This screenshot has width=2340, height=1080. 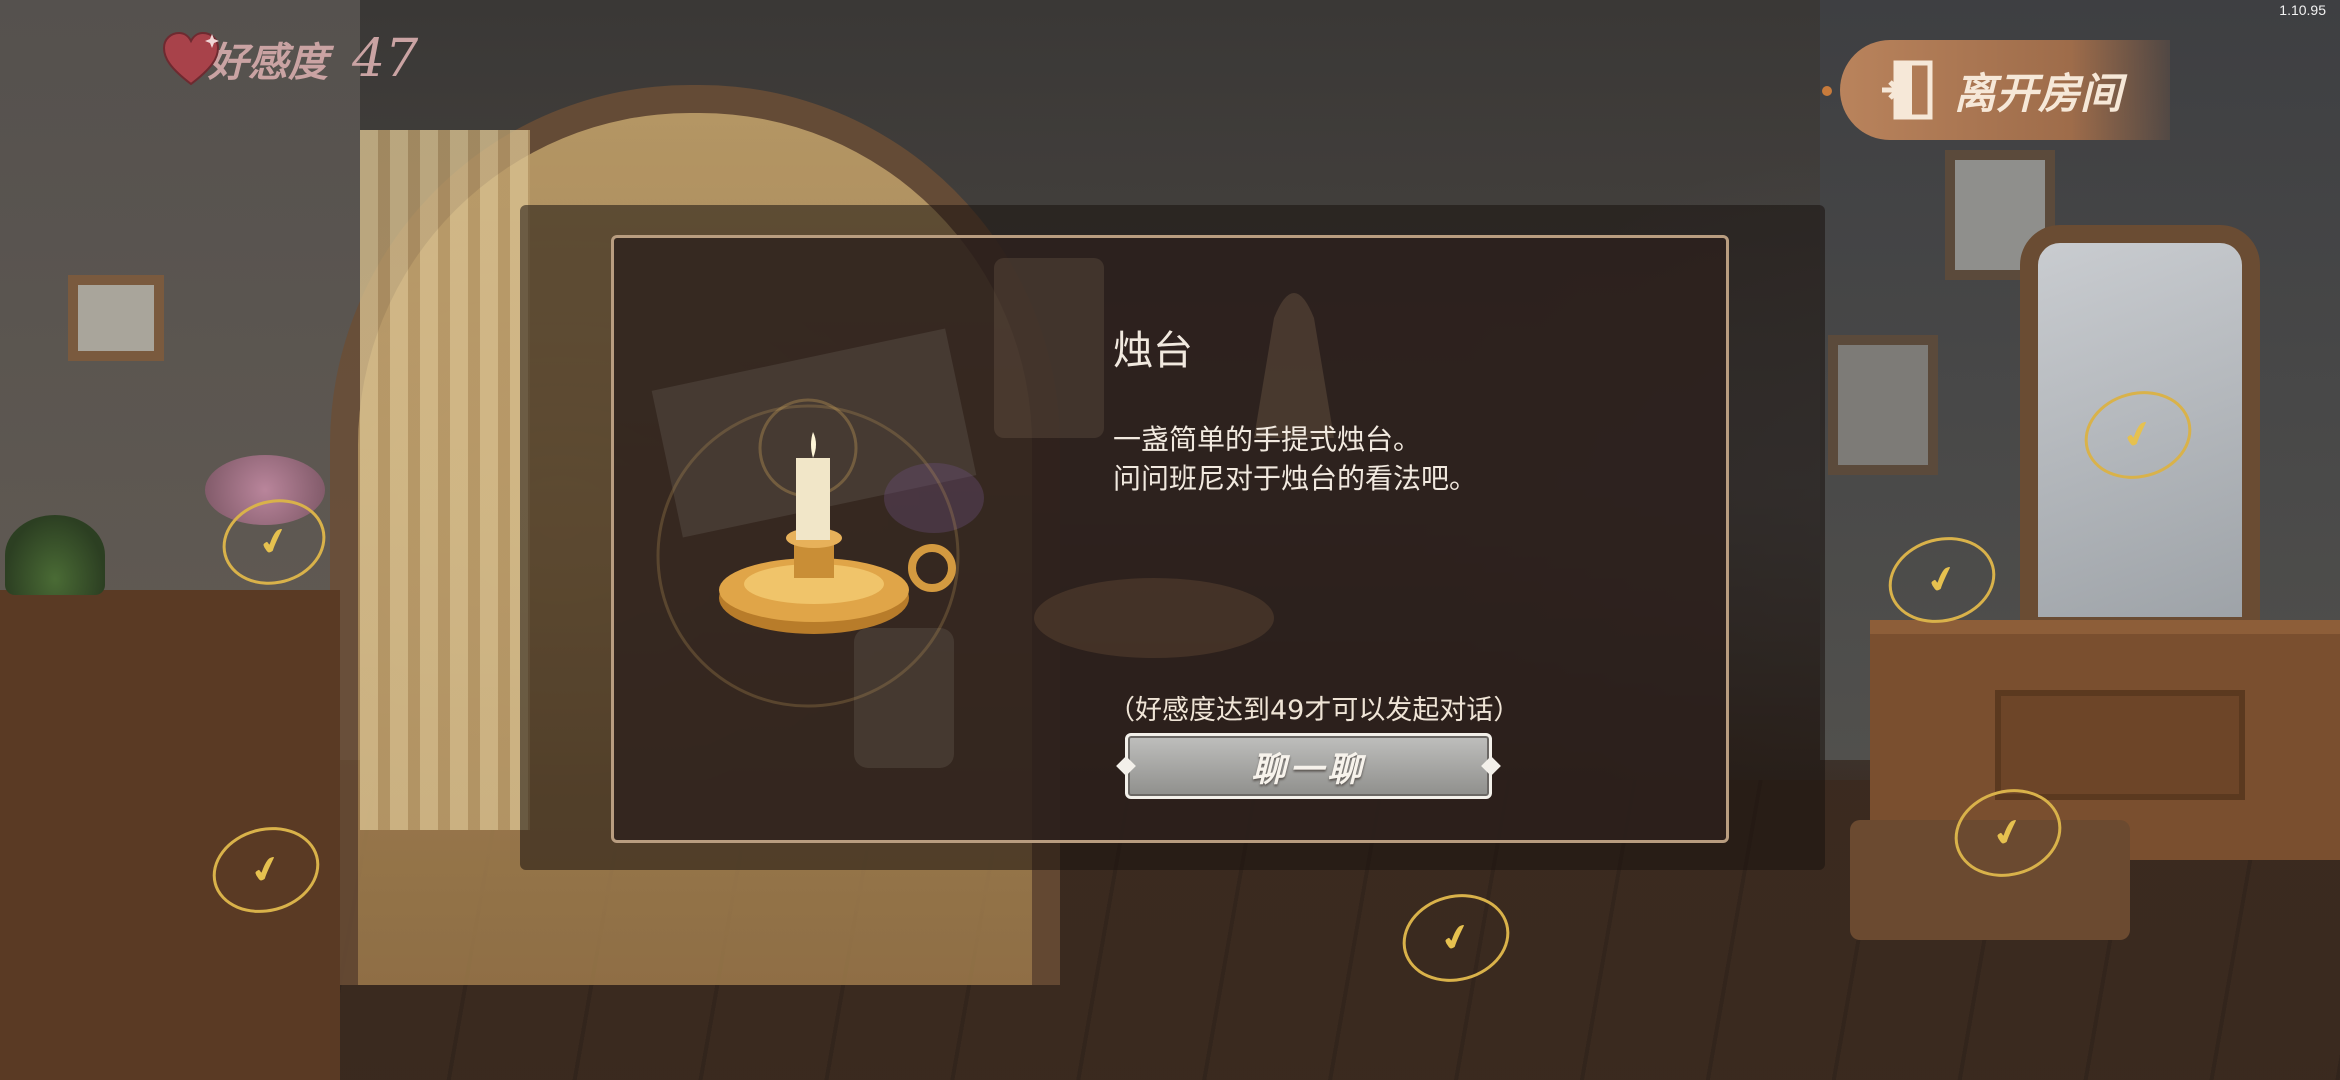 What do you see at coordinates (1295, 478) in the screenshot?
I see `item-description-line: 问问班尼对于烛台的看法吧。` at bounding box center [1295, 478].